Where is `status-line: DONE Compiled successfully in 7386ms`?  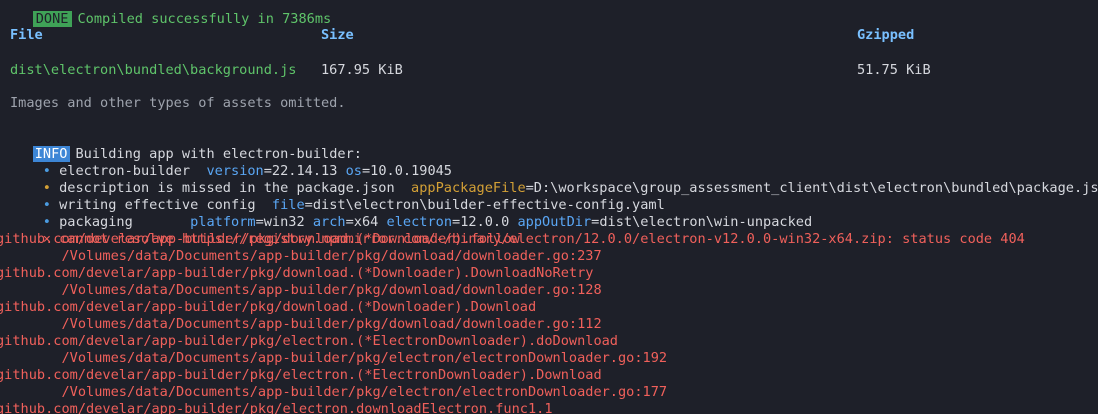 status-line: DONE Compiled successfully in 7386ms is located at coordinates (165, 13).